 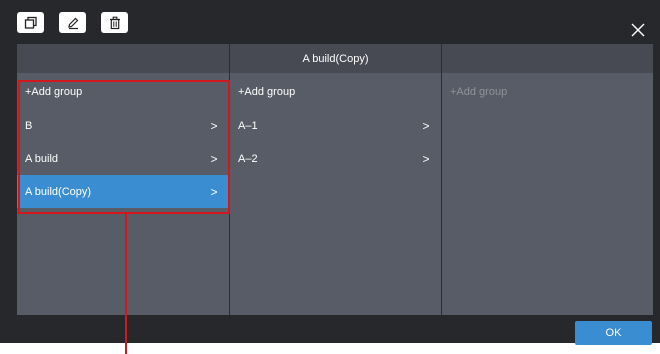 I want to click on item-label: A build(Copy), so click(x=58, y=191).